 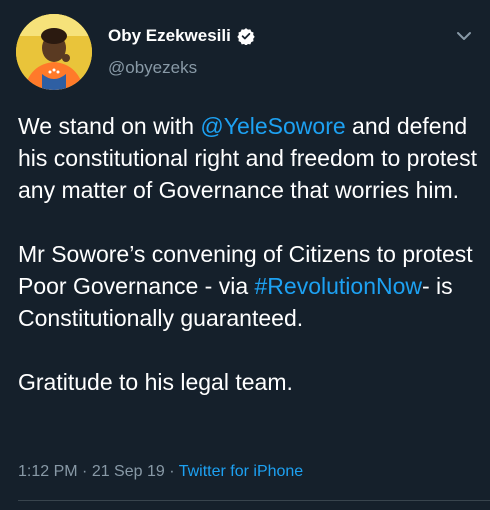 I want to click on tweet-paragraph-3: Gratitude to his legal team., so click(x=155, y=382).